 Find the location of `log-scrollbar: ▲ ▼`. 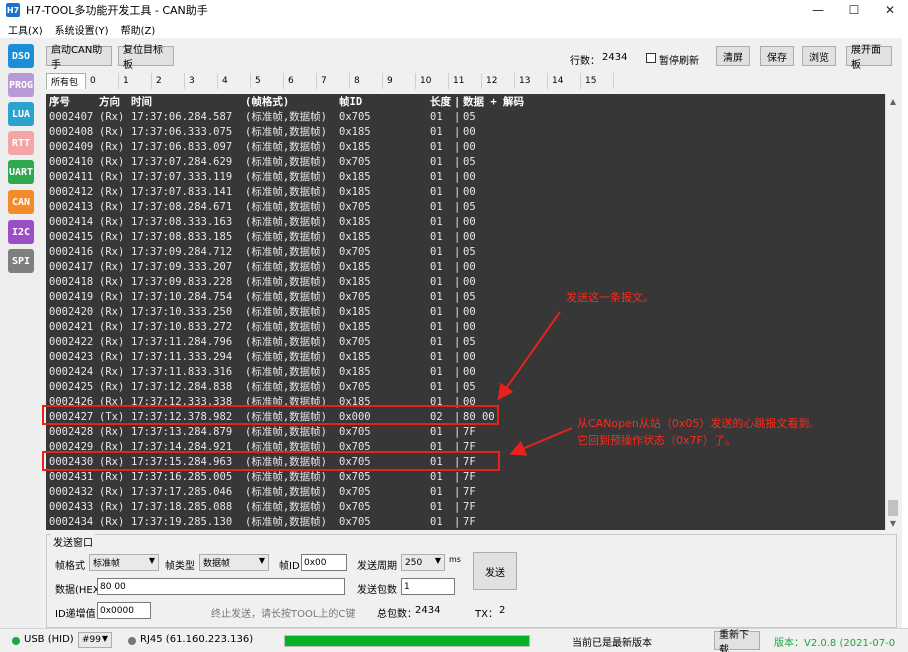

log-scrollbar: ▲ ▼ is located at coordinates (892, 312).